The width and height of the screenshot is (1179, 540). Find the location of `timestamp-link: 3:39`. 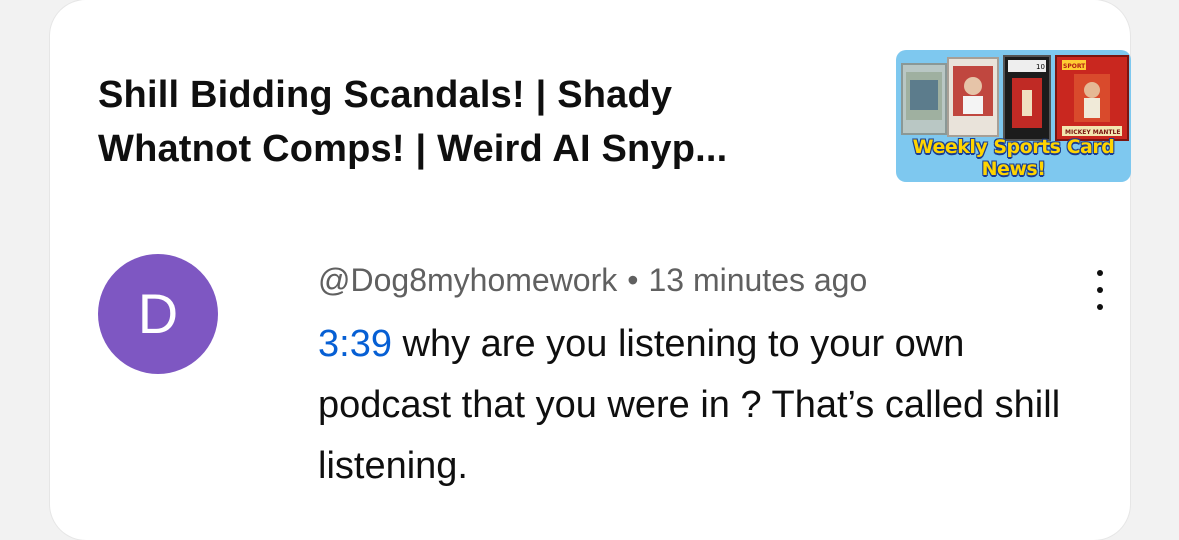

timestamp-link: 3:39 is located at coordinates (355, 344).